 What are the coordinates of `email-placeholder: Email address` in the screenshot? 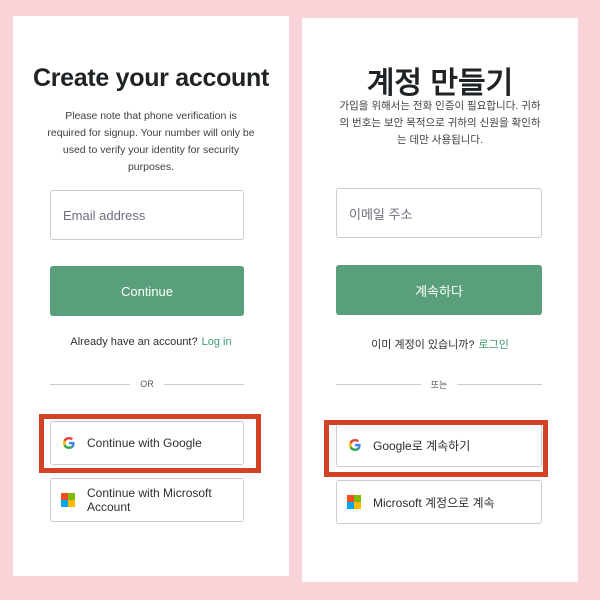 It's located at (104, 215).